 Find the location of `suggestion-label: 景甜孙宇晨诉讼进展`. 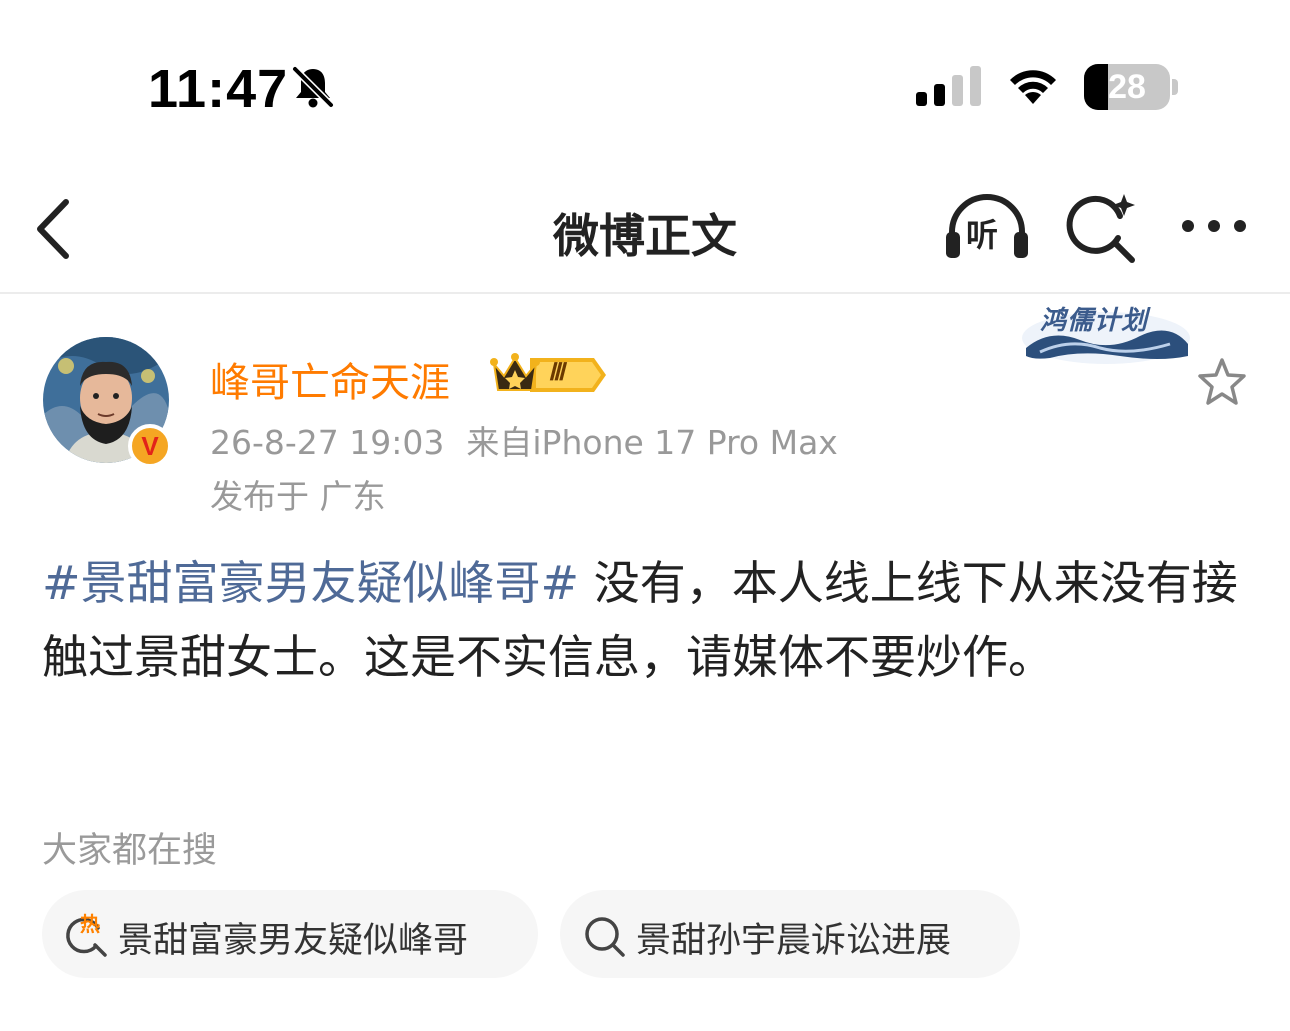

suggestion-label: 景甜孙宇晨诉讼进展 is located at coordinates (794, 941).